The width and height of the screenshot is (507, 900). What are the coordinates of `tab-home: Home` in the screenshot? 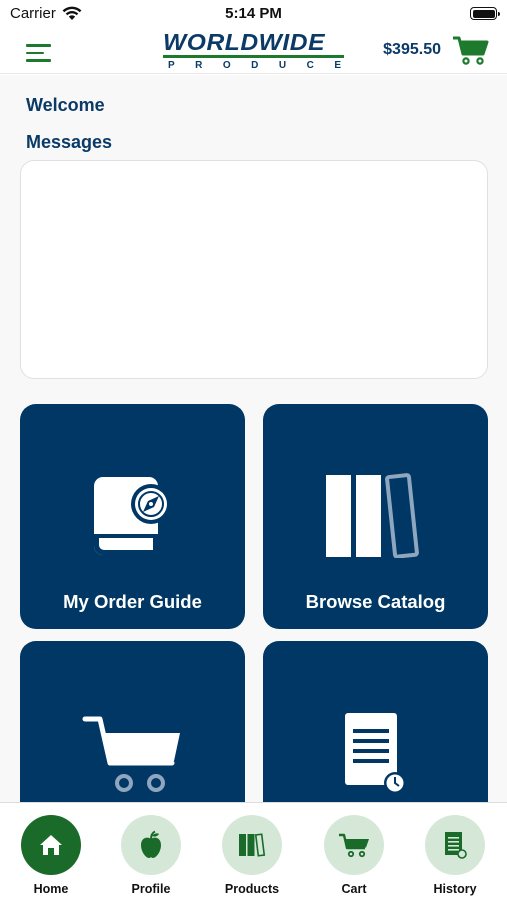 It's located at (51, 855).